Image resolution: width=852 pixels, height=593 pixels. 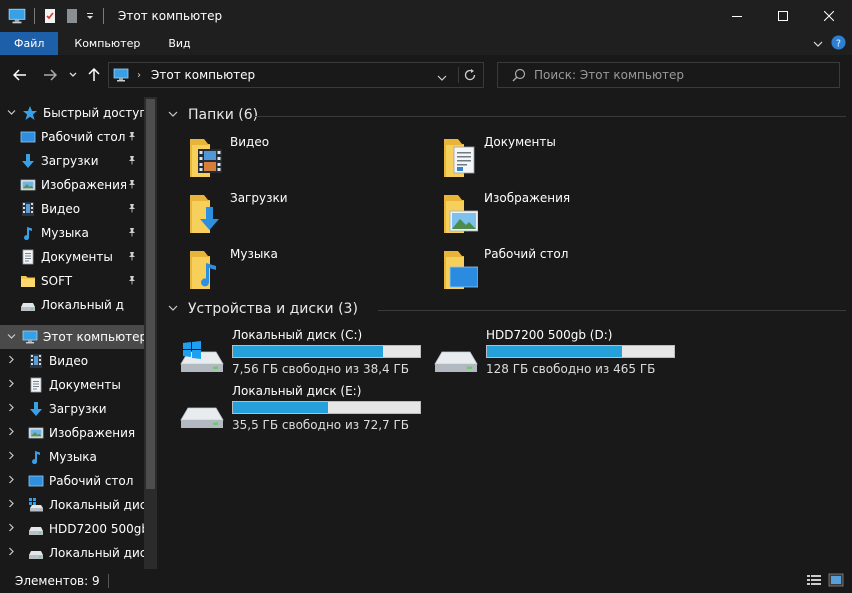 I want to click on details-view-icon, so click(x=814, y=581).